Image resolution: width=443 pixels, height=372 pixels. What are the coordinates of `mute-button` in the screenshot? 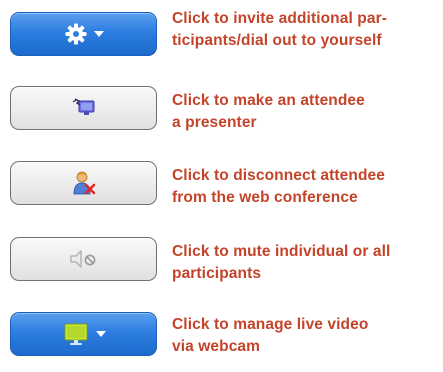 It's located at (83, 259).